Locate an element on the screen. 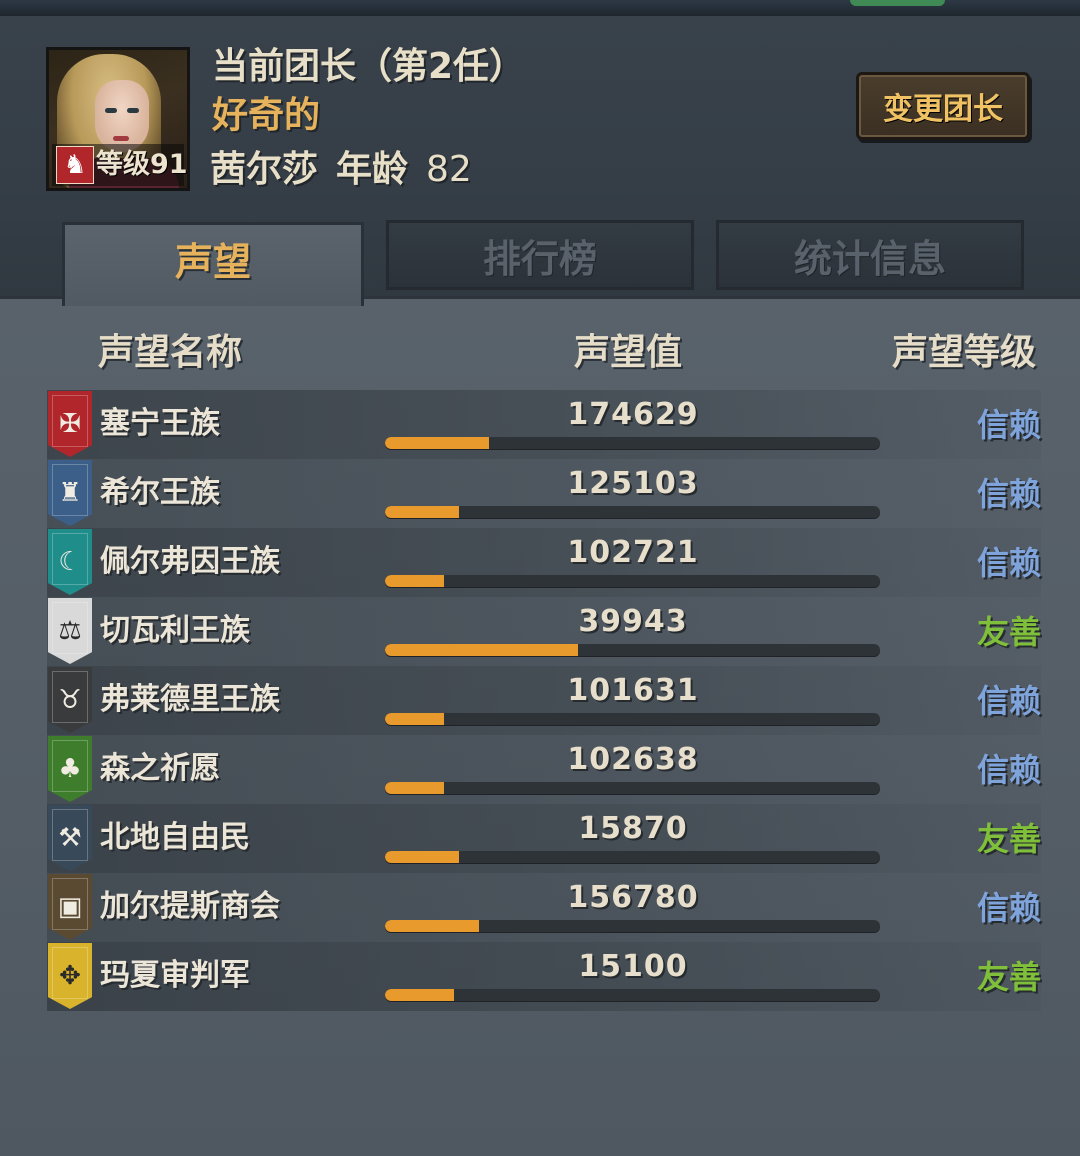 Image resolution: width=1080 pixels, height=1156 pixels. faction-row: ♣ 森之祈愿 102638 信赖 is located at coordinates (544, 769).